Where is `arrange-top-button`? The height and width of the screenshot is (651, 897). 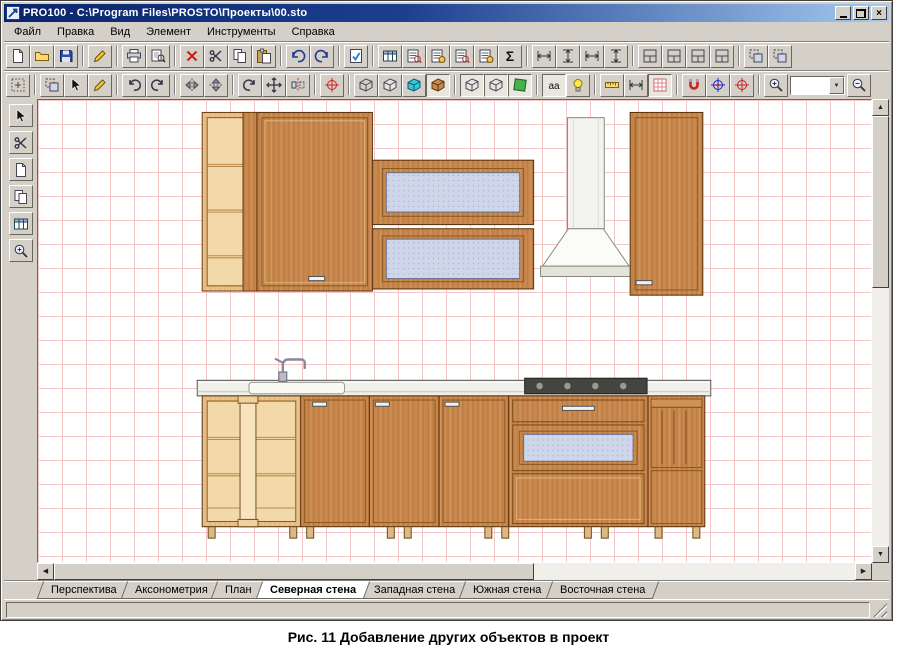 arrange-top-button is located at coordinates (698, 56).